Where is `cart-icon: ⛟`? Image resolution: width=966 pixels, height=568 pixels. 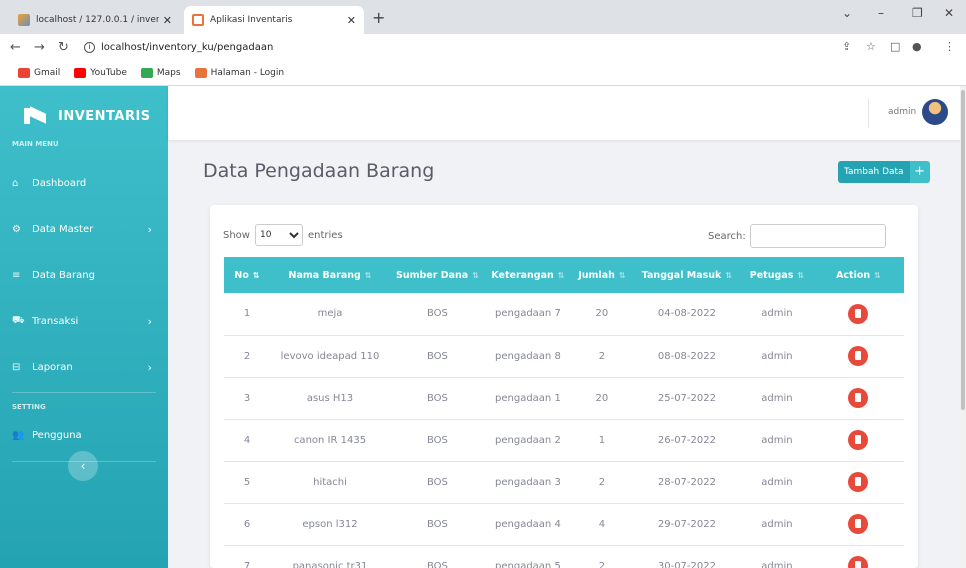 cart-icon: ⛟ is located at coordinates (18, 320).